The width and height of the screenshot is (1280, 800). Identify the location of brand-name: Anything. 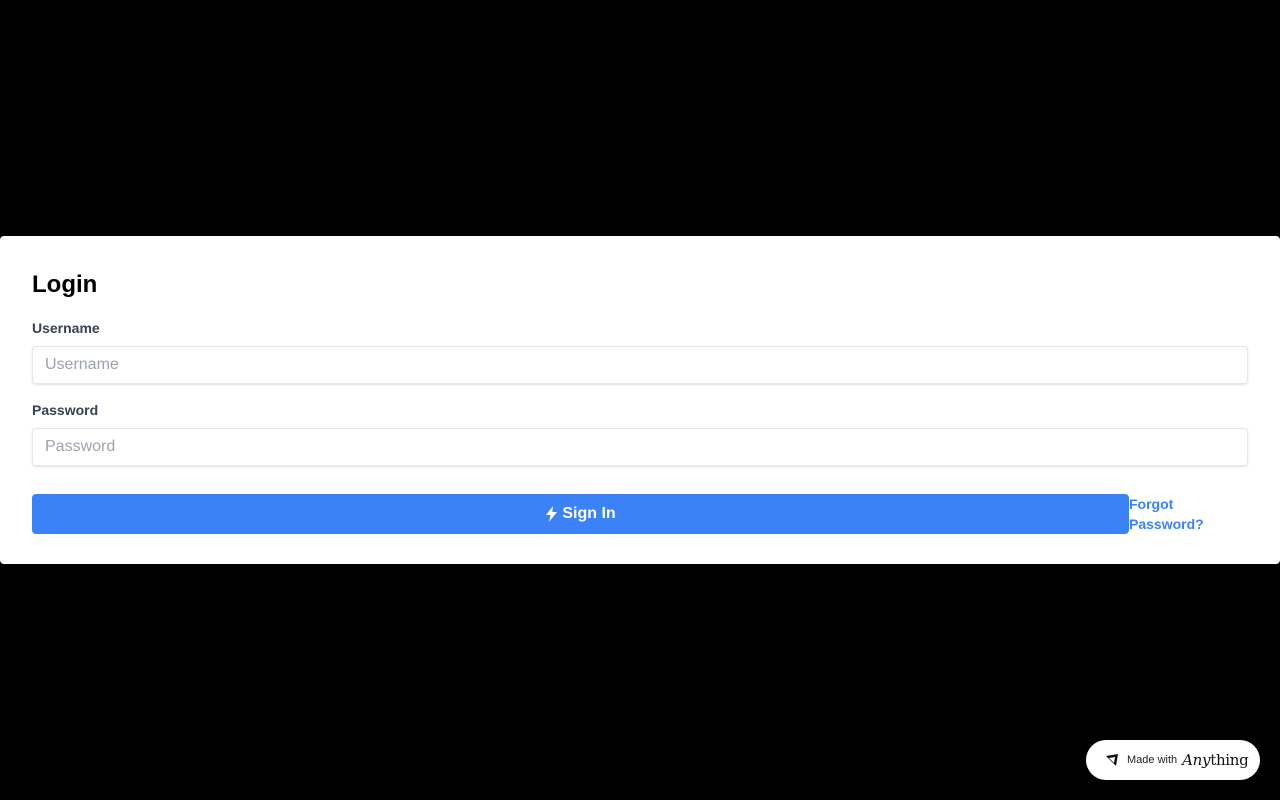
(1215, 760).